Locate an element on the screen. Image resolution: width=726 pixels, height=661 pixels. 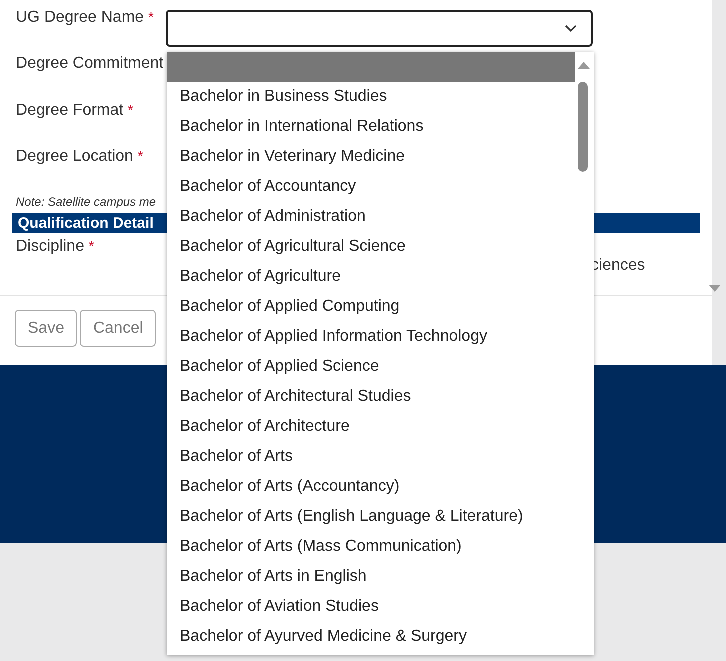
dropdown-option: Bachelor of Arts (Accountancy) is located at coordinates (371, 487).